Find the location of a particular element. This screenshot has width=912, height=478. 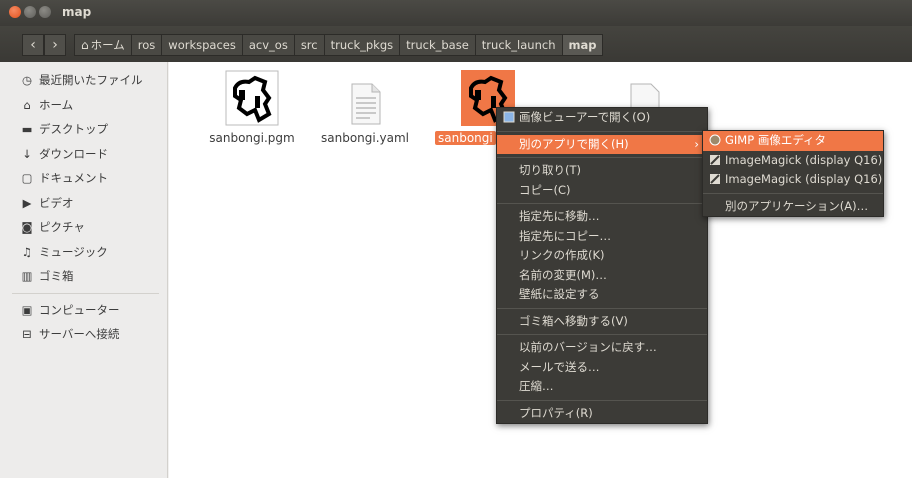

sidebar-item-music: ♫ ミュージック is located at coordinates (83, 252).